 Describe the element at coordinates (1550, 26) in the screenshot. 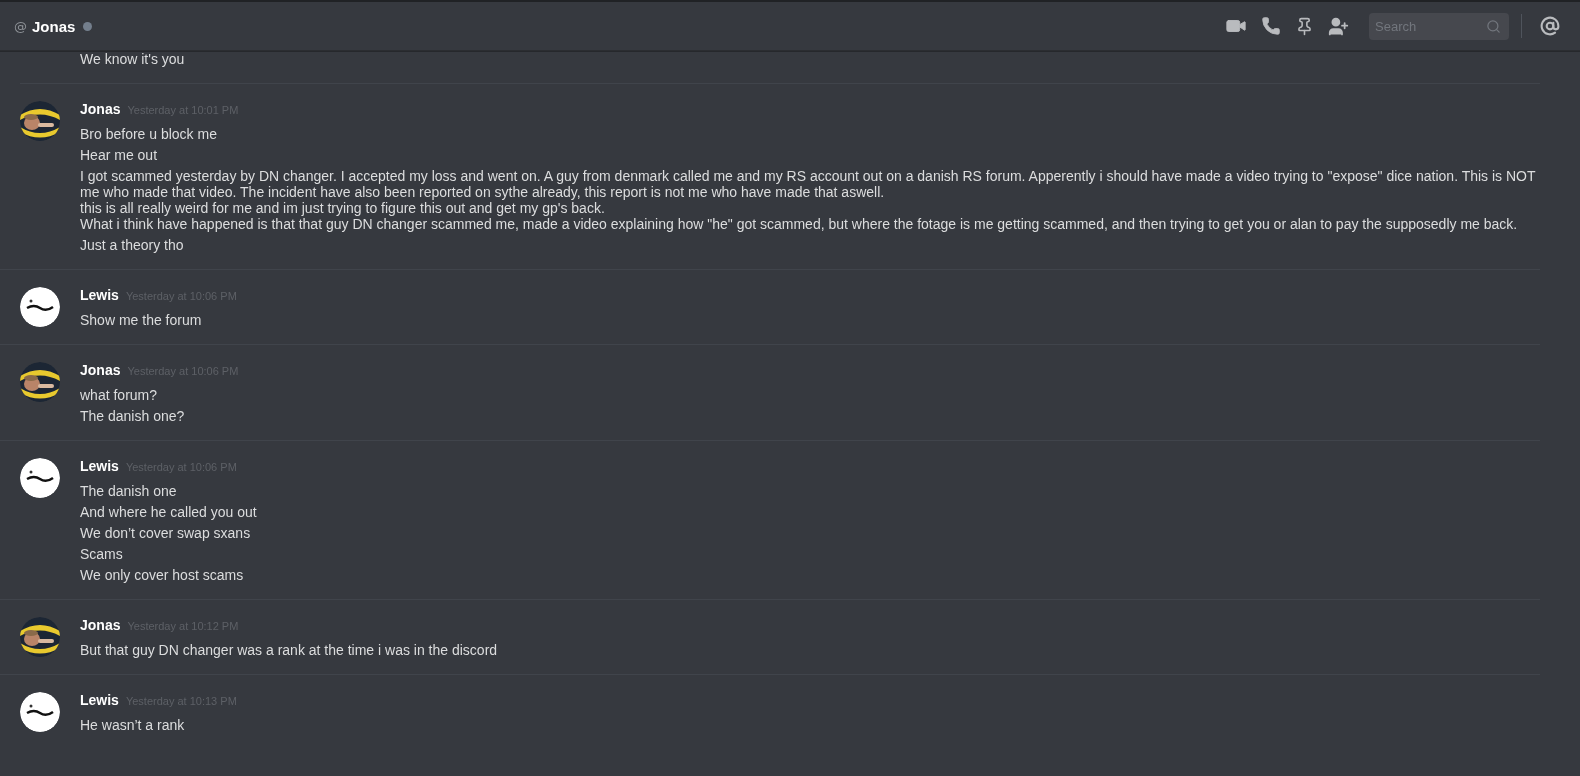

I see `mentions-icon` at that location.